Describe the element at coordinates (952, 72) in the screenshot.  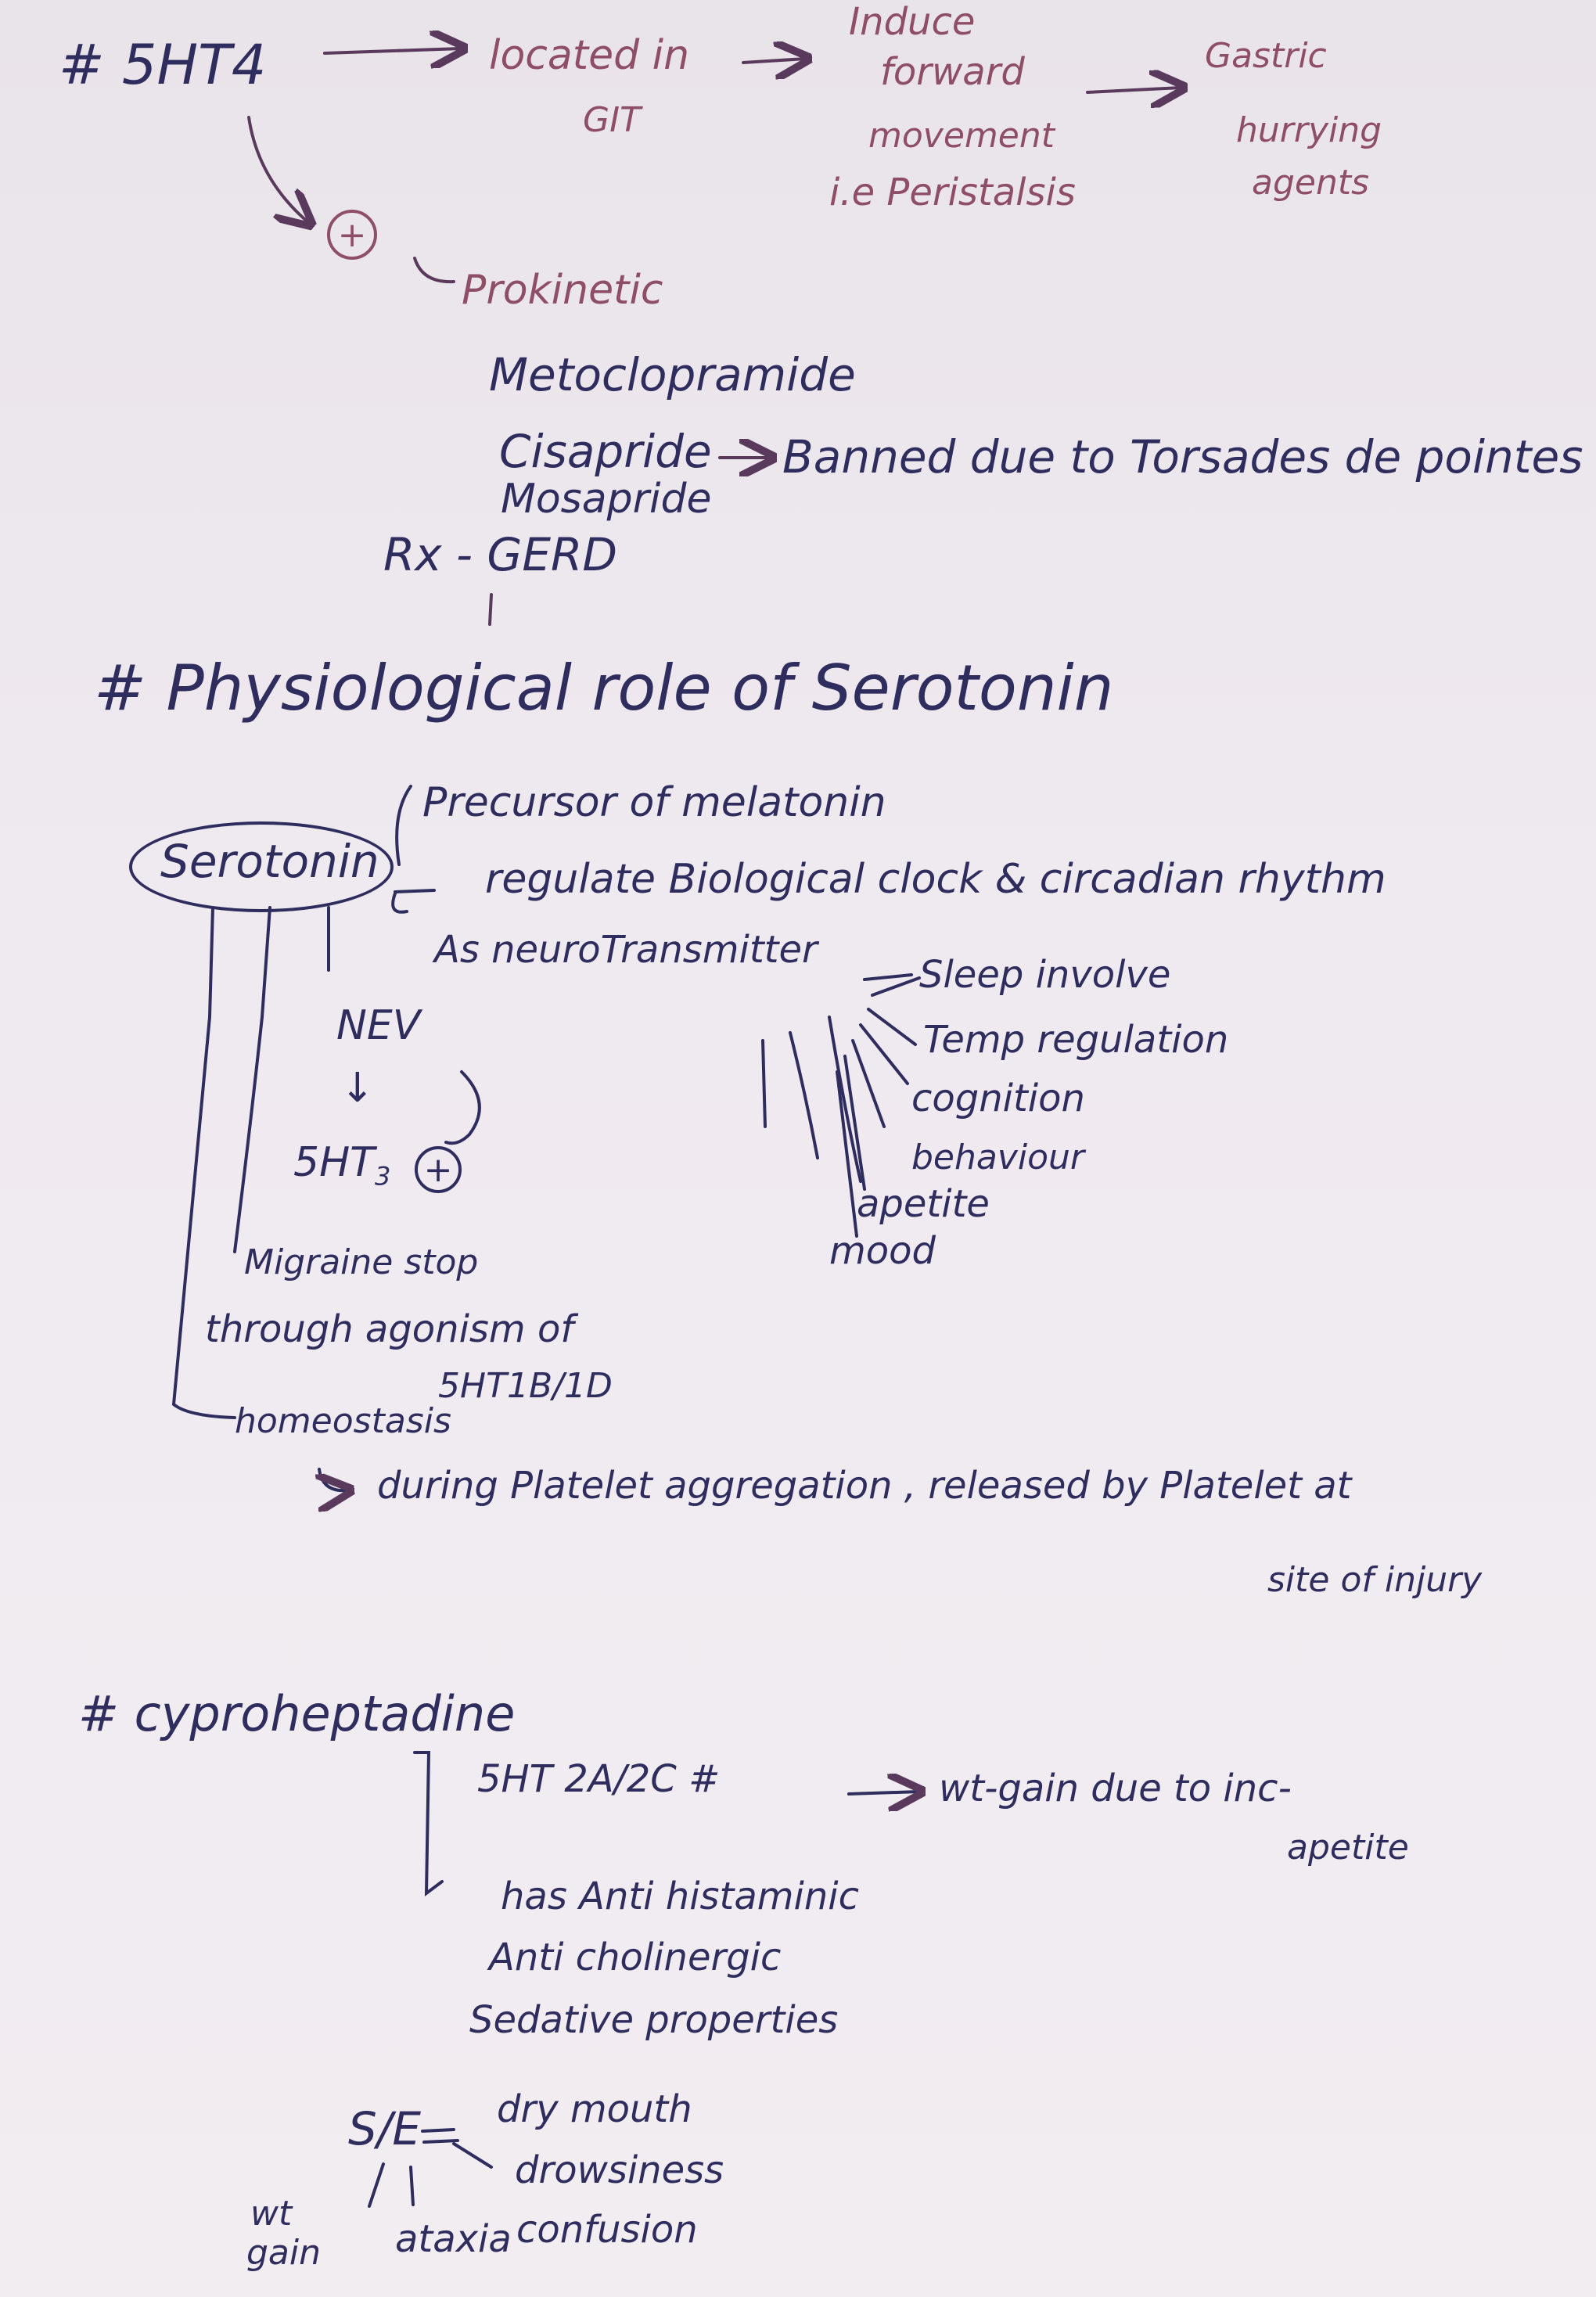
I see `forward-text: forward` at that location.